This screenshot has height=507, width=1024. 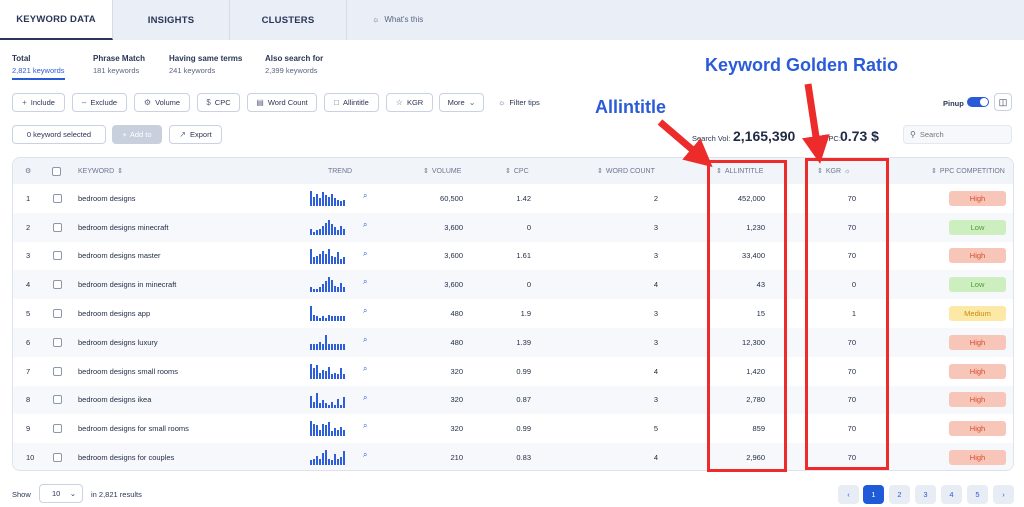 I want to click on filter-tips-link: ☼ Filter tips, so click(x=519, y=102).